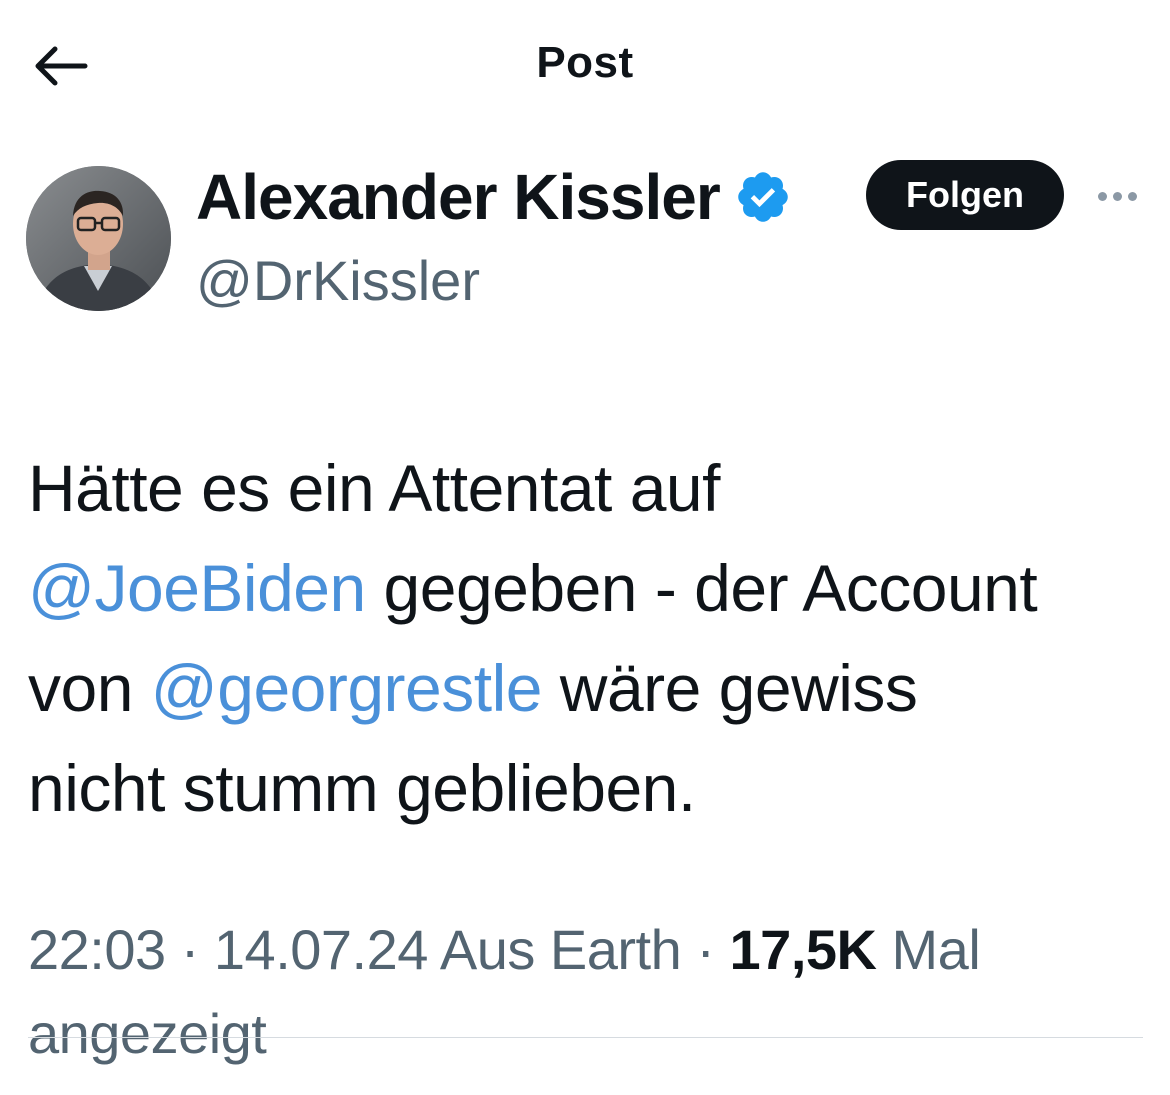  Describe the element at coordinates (585, 1037) in the screenshot. I see `divider` at that location.